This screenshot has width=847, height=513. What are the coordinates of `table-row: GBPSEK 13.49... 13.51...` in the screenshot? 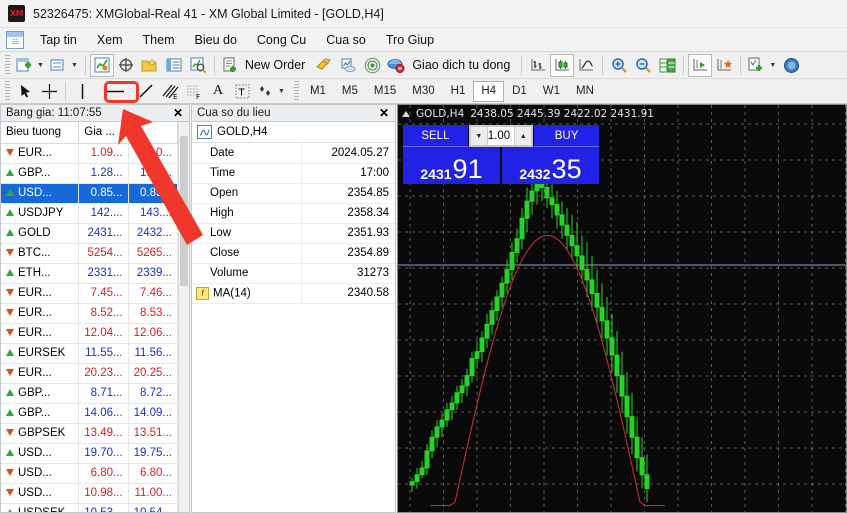 It's located at (90, 433).